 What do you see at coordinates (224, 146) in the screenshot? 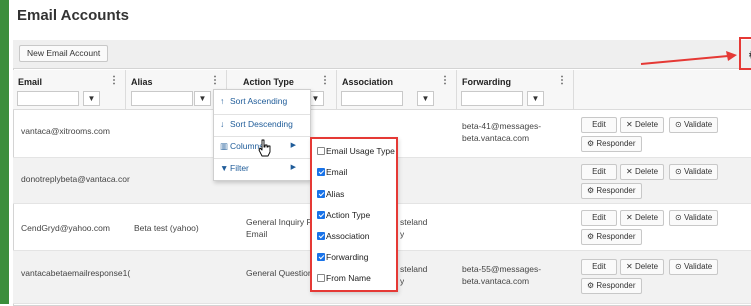
I see `columns-icon: ▥` at bounding box center [224, 146].